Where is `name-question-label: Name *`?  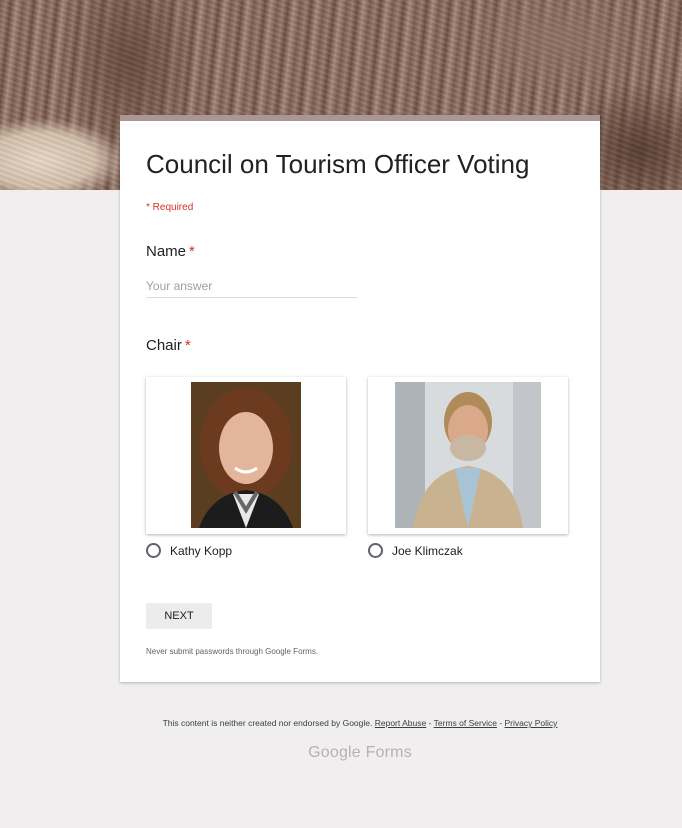 name-question-label: Name * is located at coordinates (170, 251).